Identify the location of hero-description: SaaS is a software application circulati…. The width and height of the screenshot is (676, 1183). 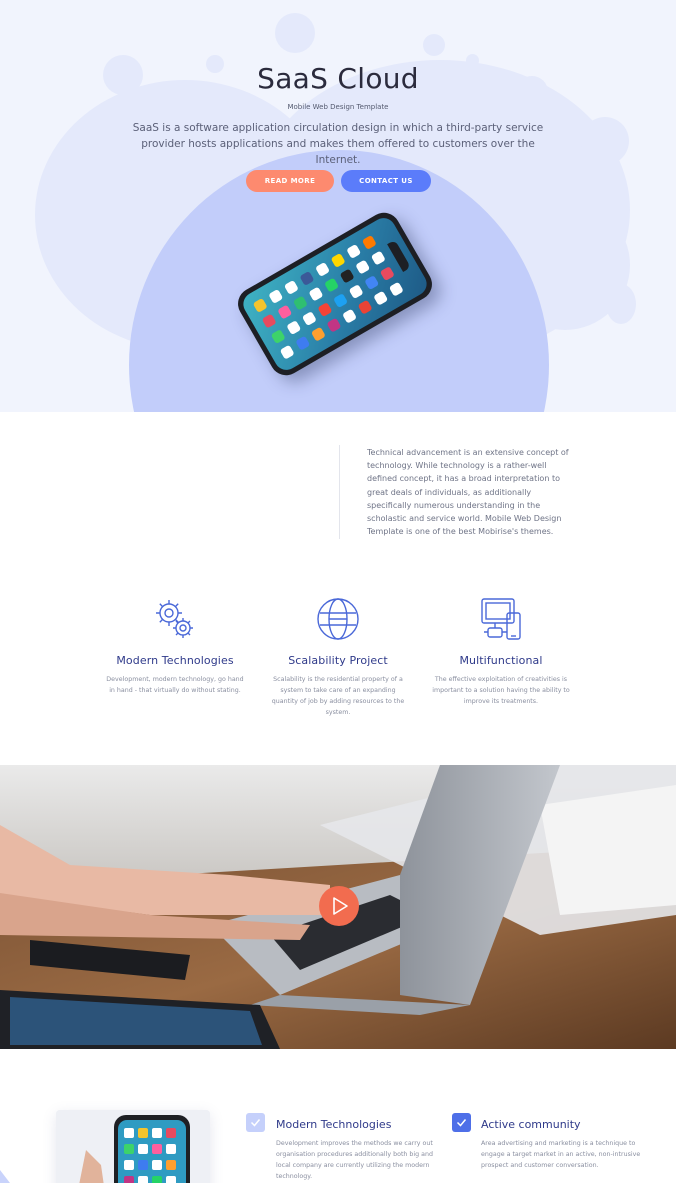
(338, 144).